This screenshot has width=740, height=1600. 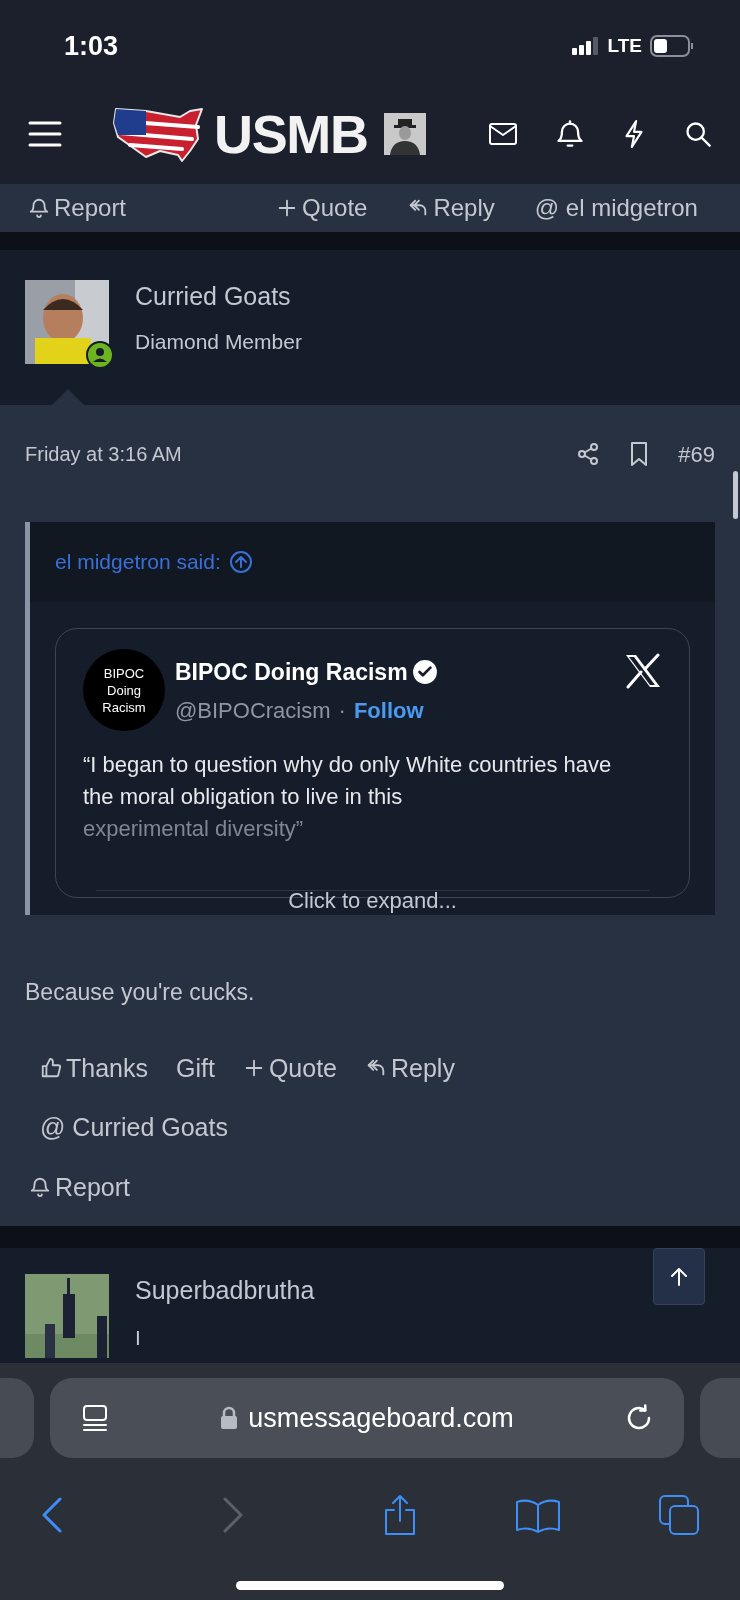 What do you see at coordinates (503, 134) in the screenshot?
I see `mail-icon` at bounding box center [503, 134].